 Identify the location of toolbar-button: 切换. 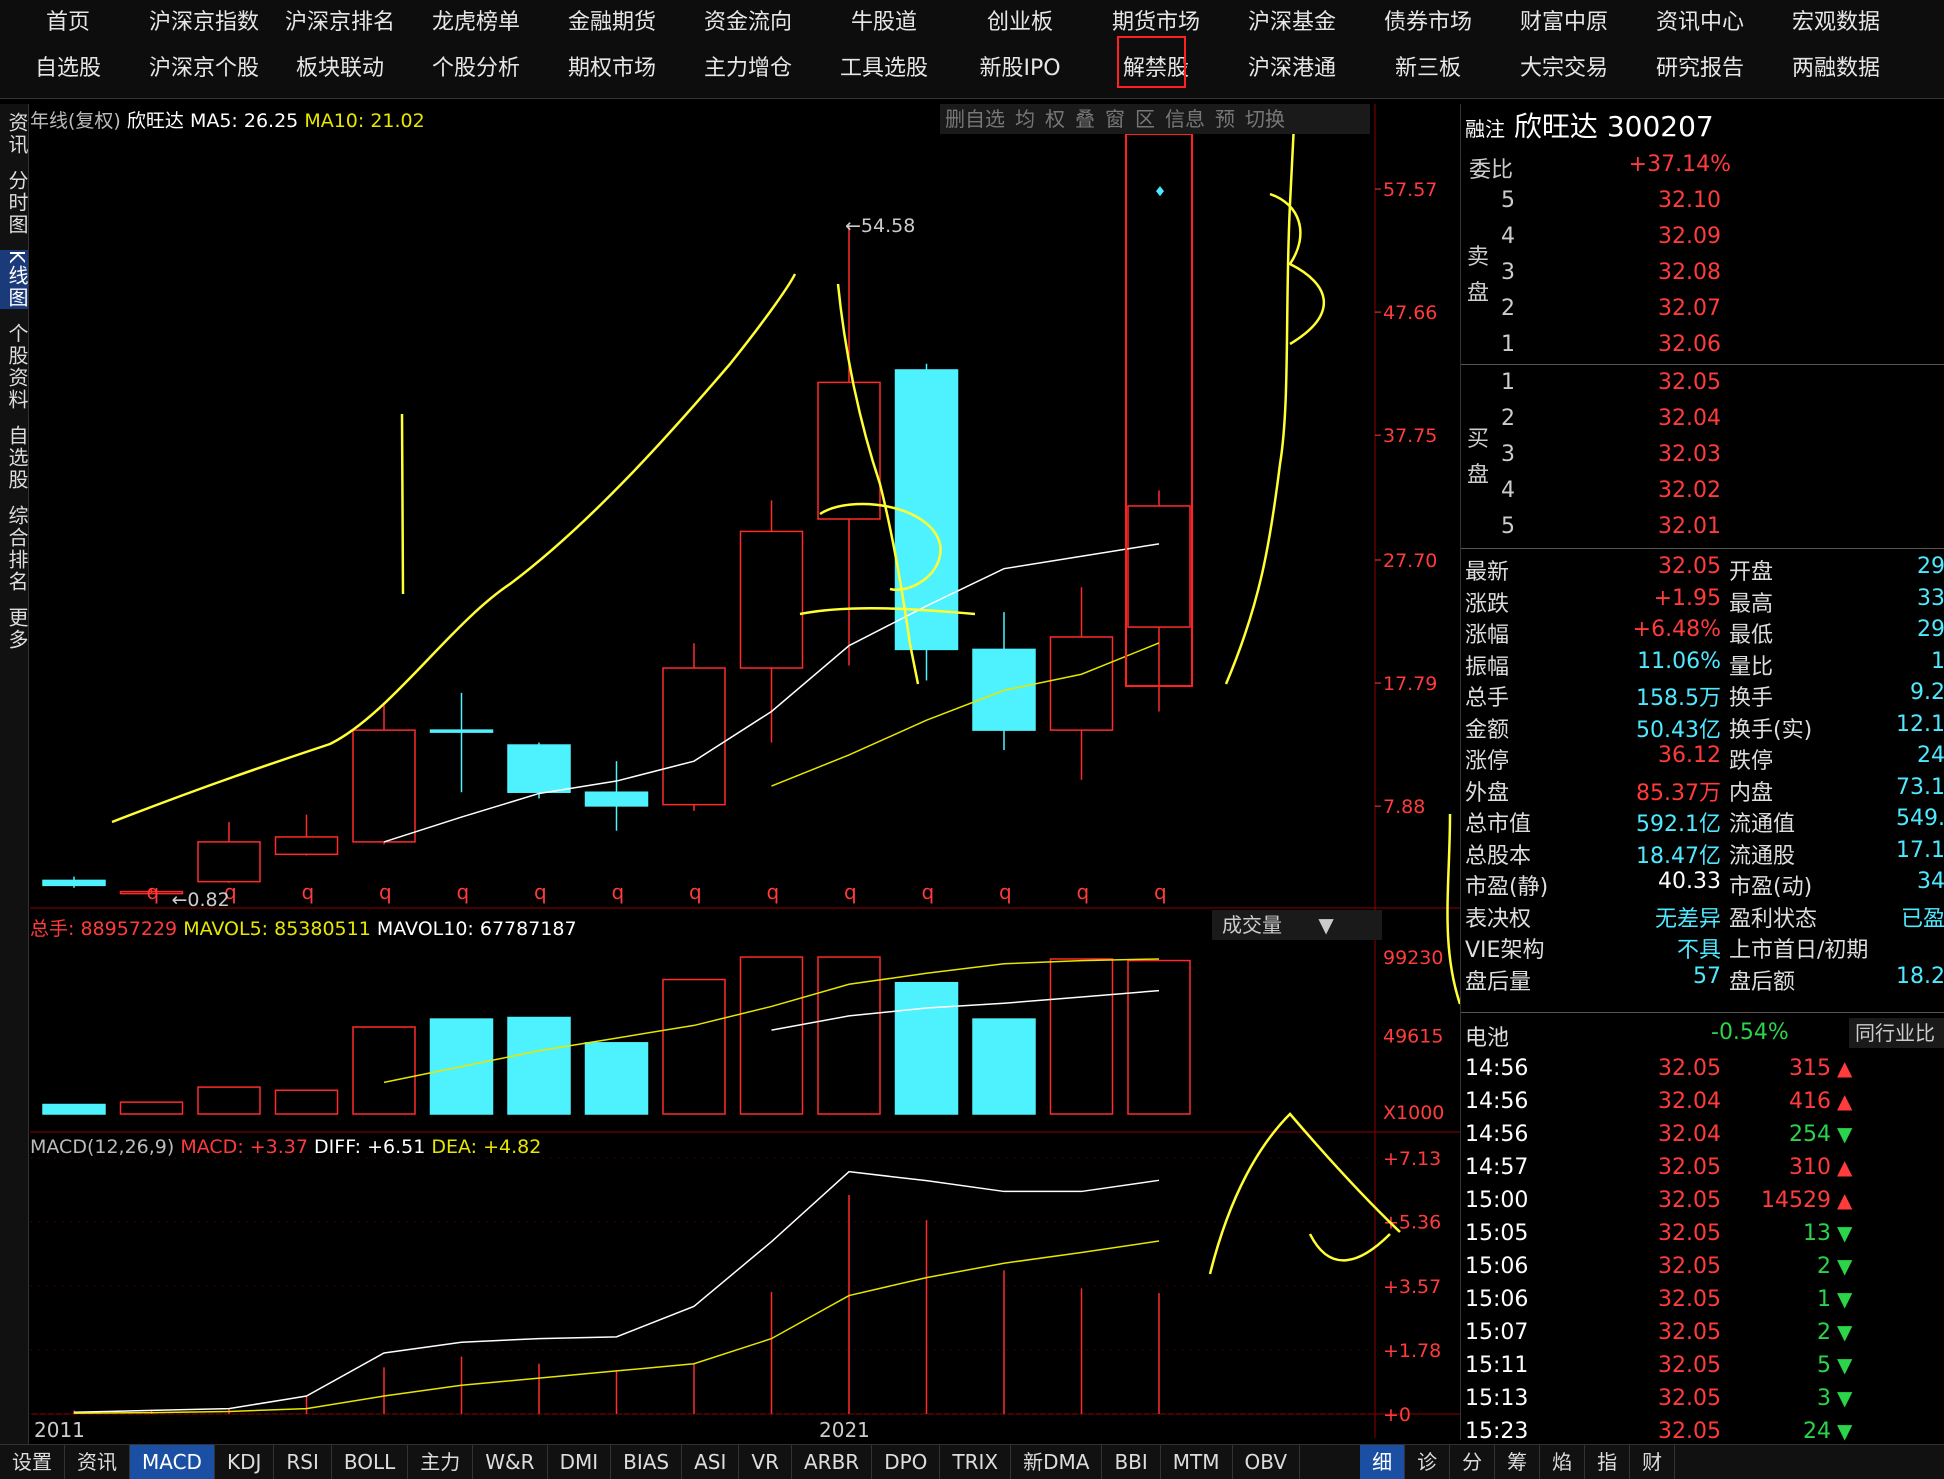
(1265, 119).